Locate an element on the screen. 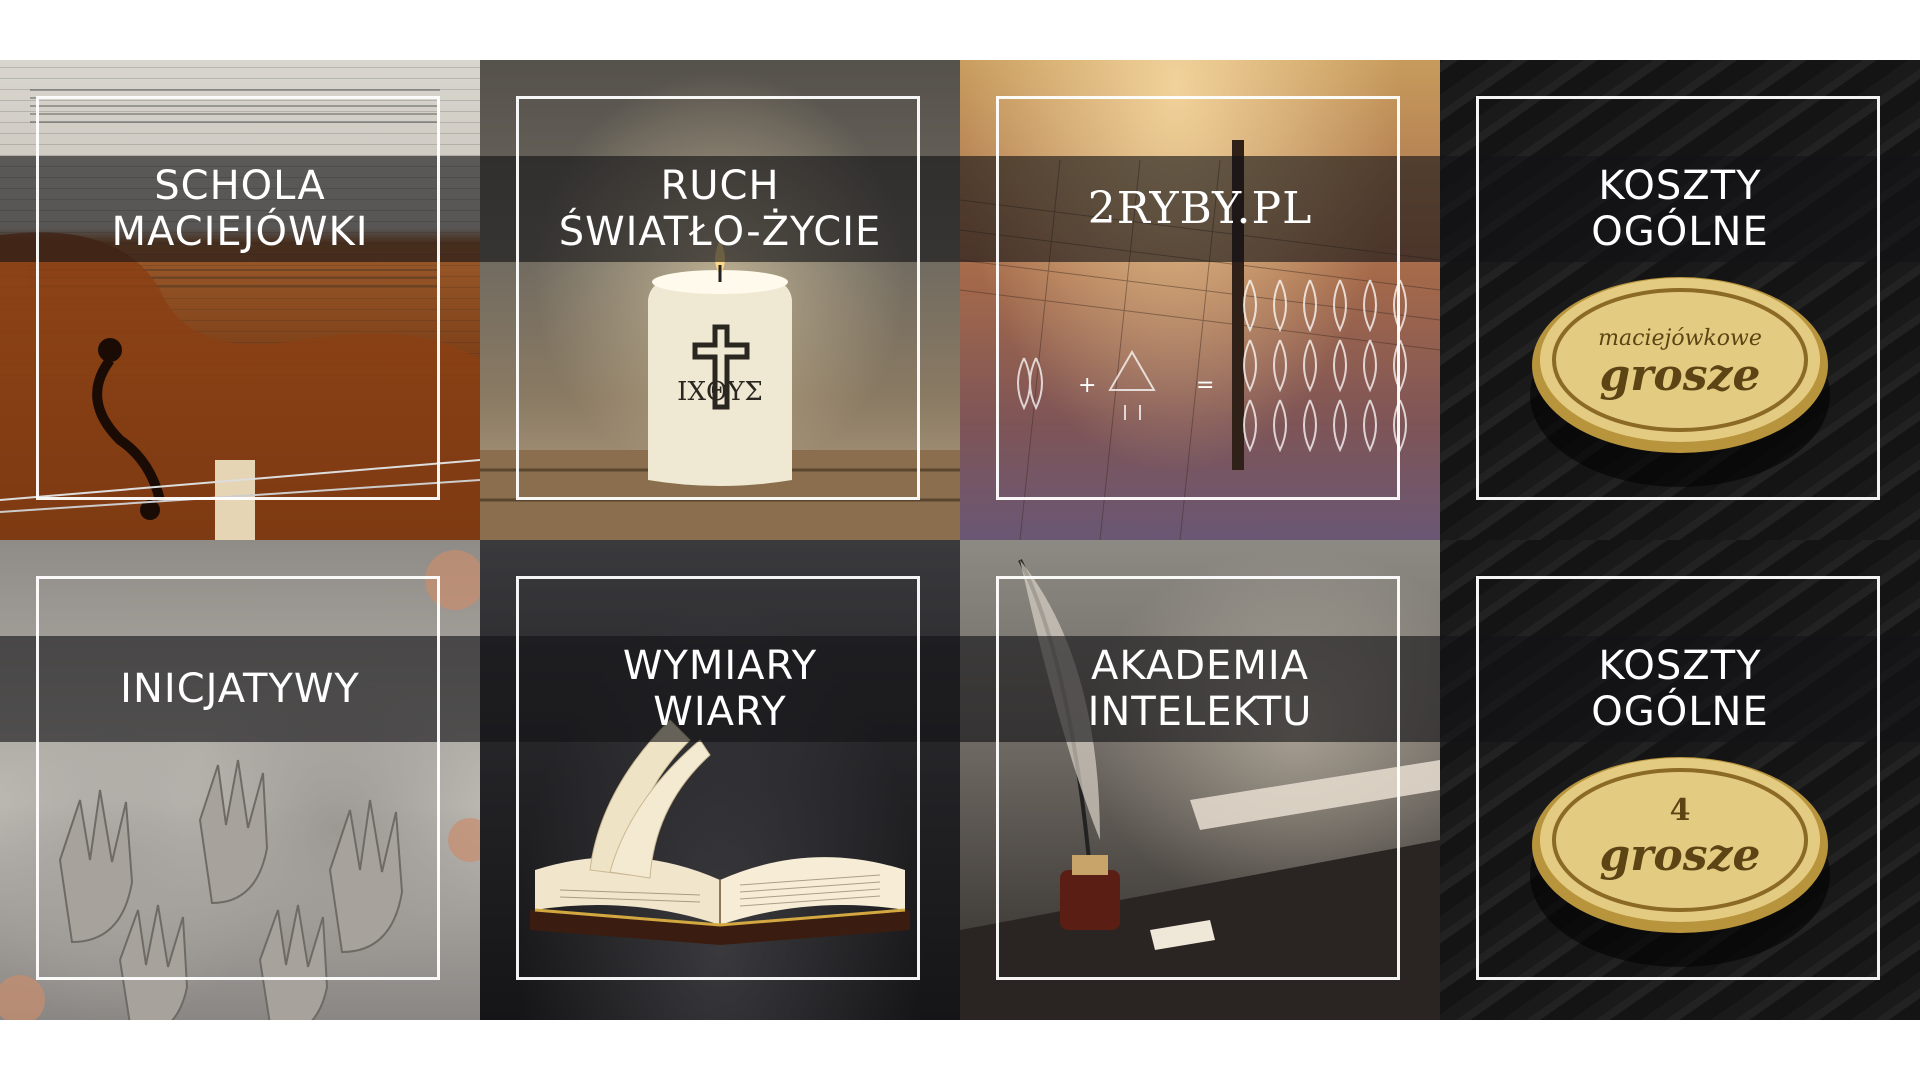  tile-wymiary-wiary: WYMIARY WIARY is located at coordinates (720, 780).